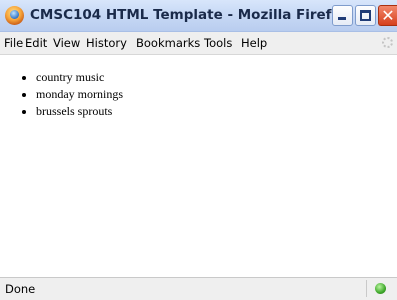 This screenshot has height=300, width=397. I want to click on throbber-icon, so click(387, 42).